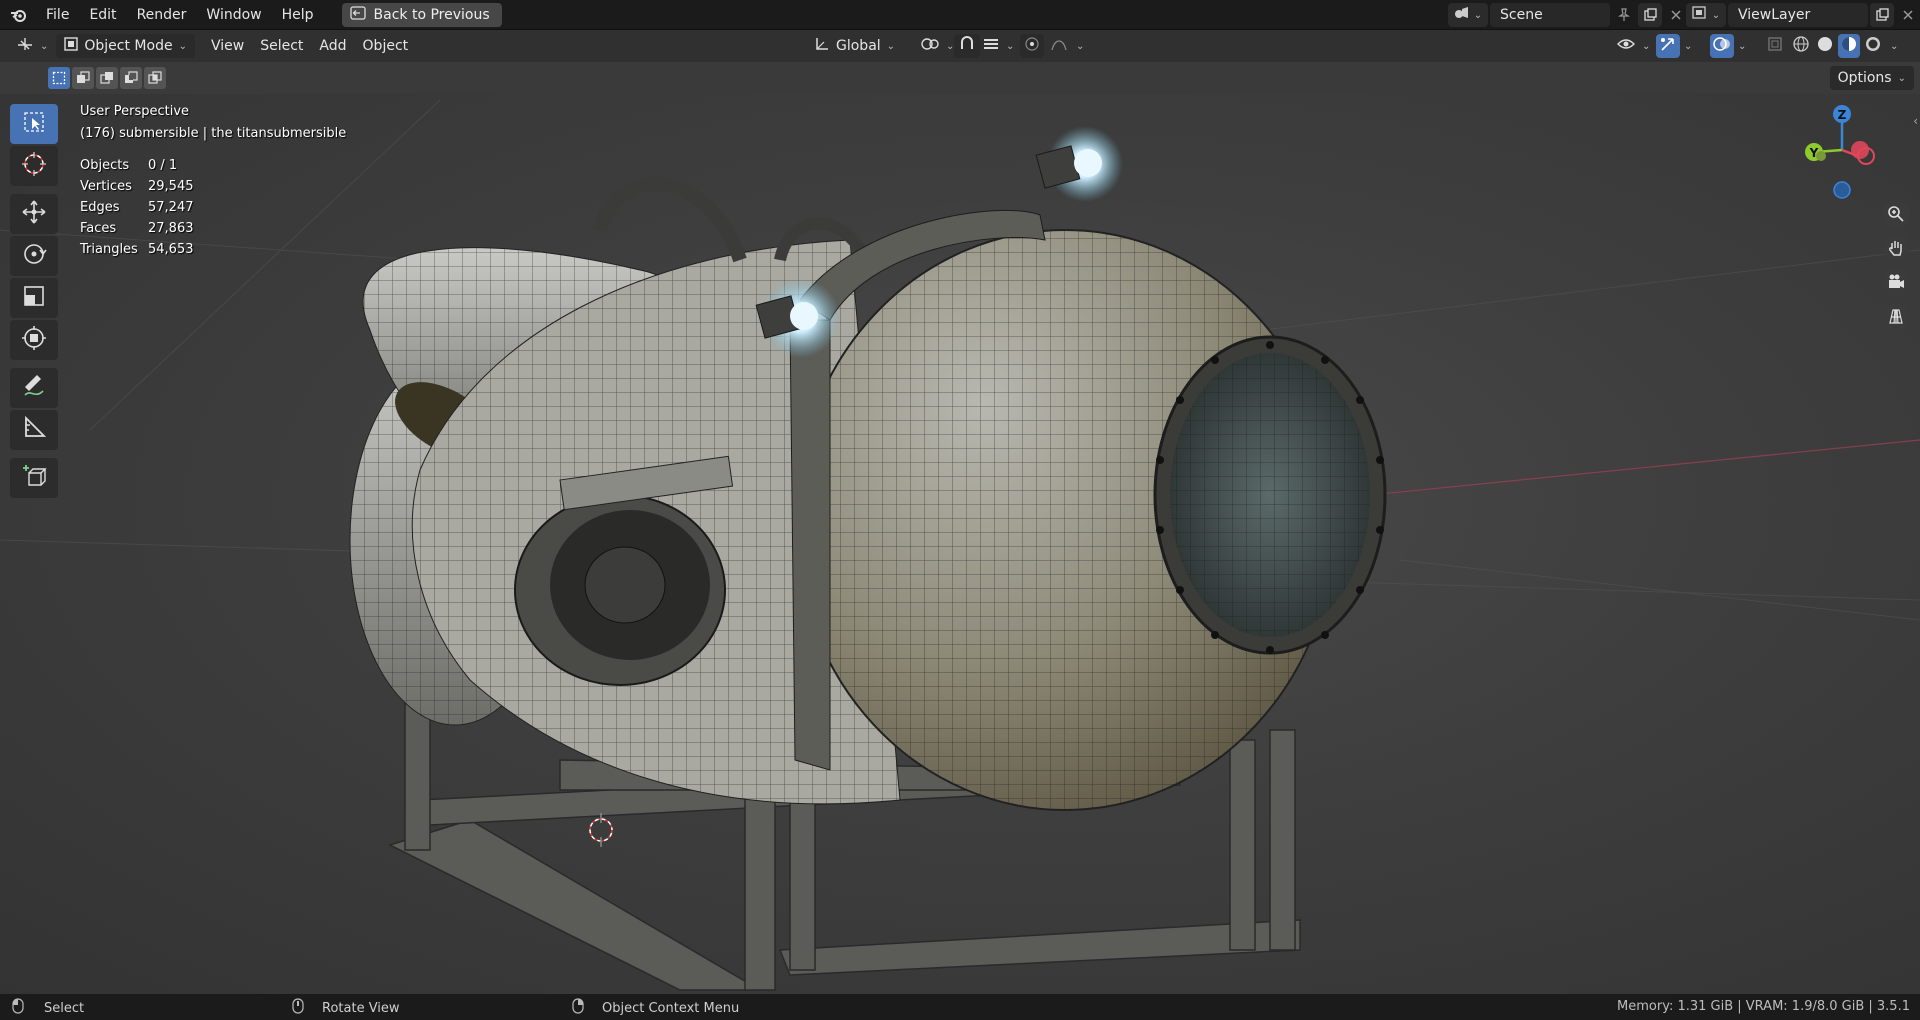 The image size is (1920, 1020). I want to click on new-scene-icon, so click(1650, 15).